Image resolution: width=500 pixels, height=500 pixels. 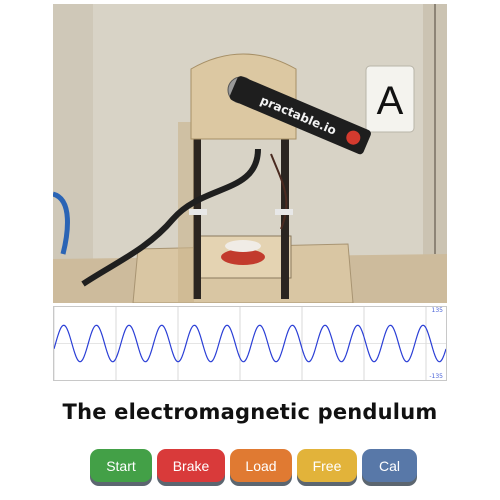 I want to click on angle-plot, so click(x=250, y=343).